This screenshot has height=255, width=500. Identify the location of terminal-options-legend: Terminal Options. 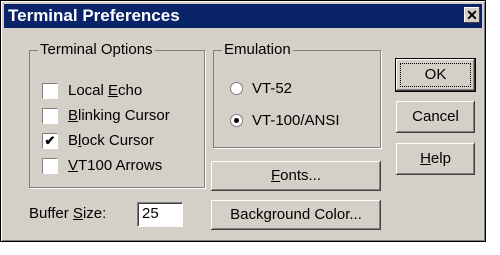
(96, 50).